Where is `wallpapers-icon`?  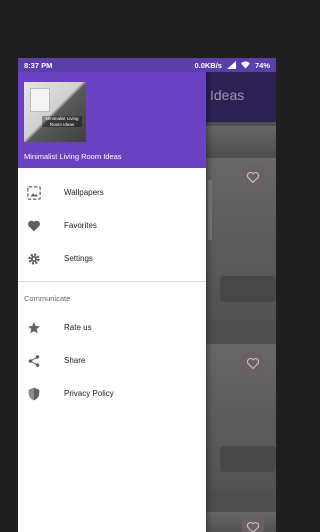 wallpapers-icon is located at coordinates (34, 193).